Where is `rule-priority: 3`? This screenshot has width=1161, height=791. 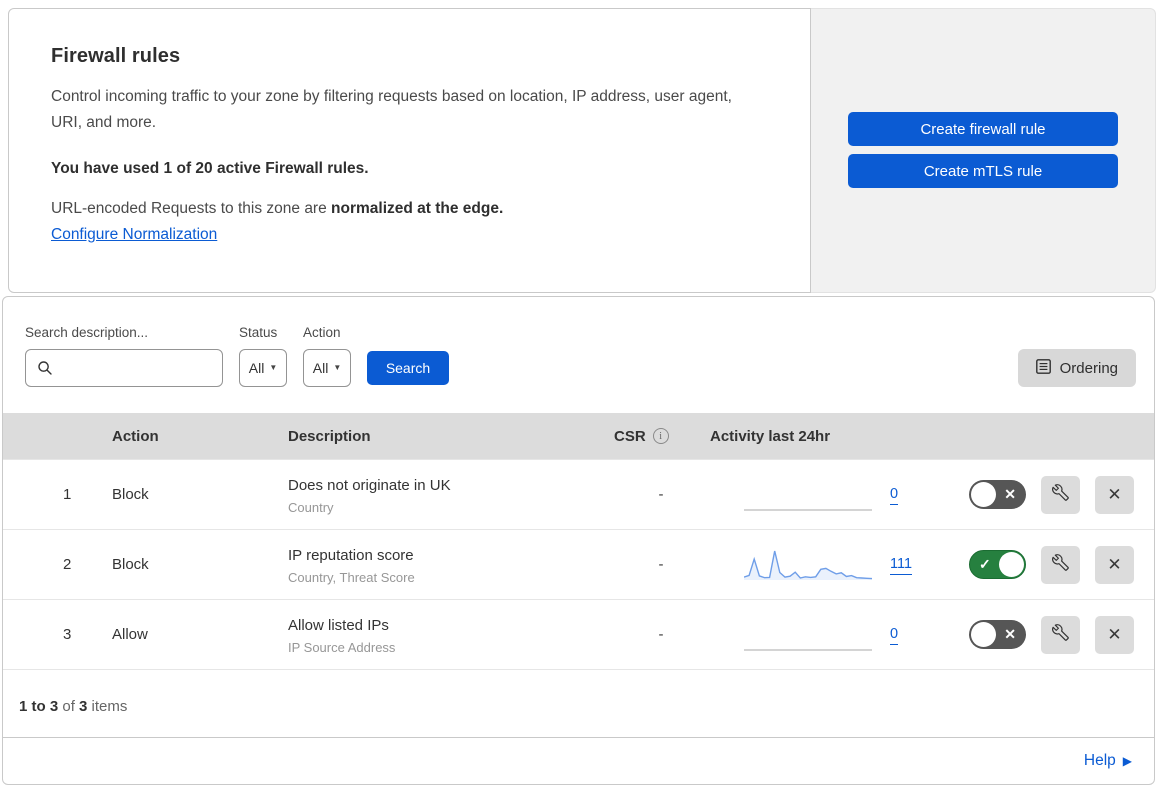 rule-priority: 3 is located at coordinates (67, 634).